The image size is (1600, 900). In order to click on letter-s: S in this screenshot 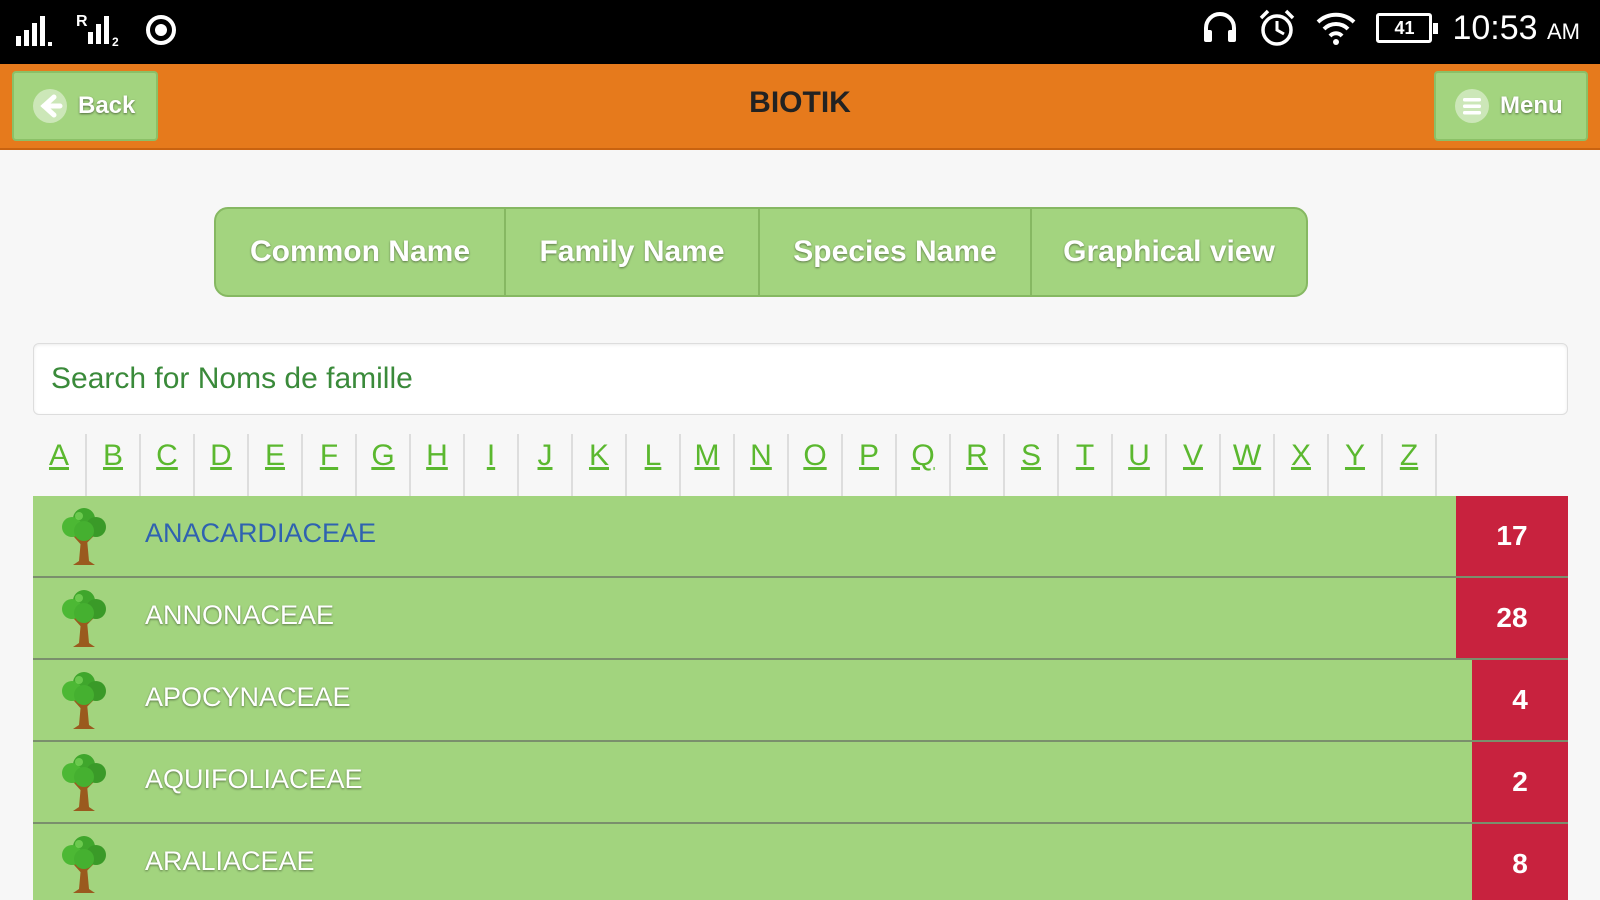, I will do `click(1032, 466)`.